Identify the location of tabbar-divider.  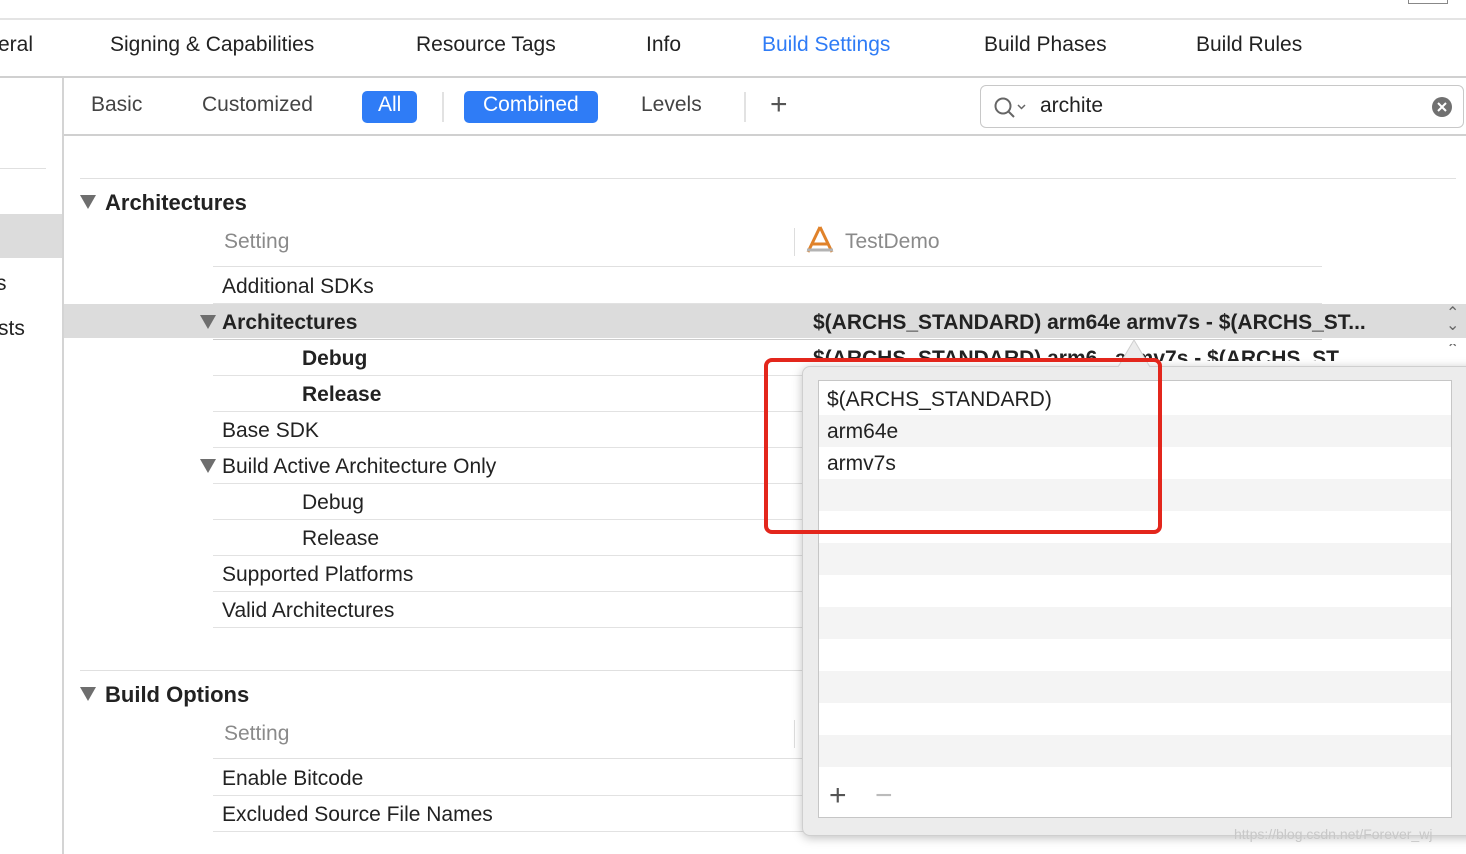
(733, 77).